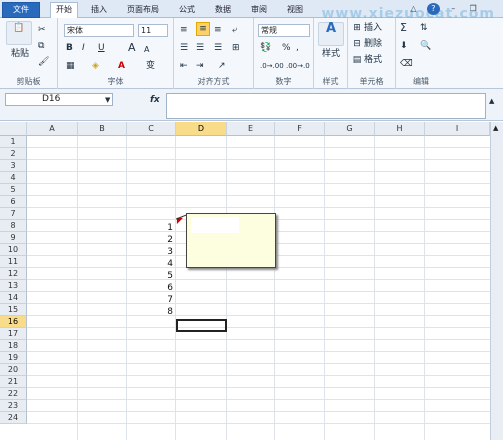  I want to click on delete-cells-button: ⊟ 删除, so click(372, 44).